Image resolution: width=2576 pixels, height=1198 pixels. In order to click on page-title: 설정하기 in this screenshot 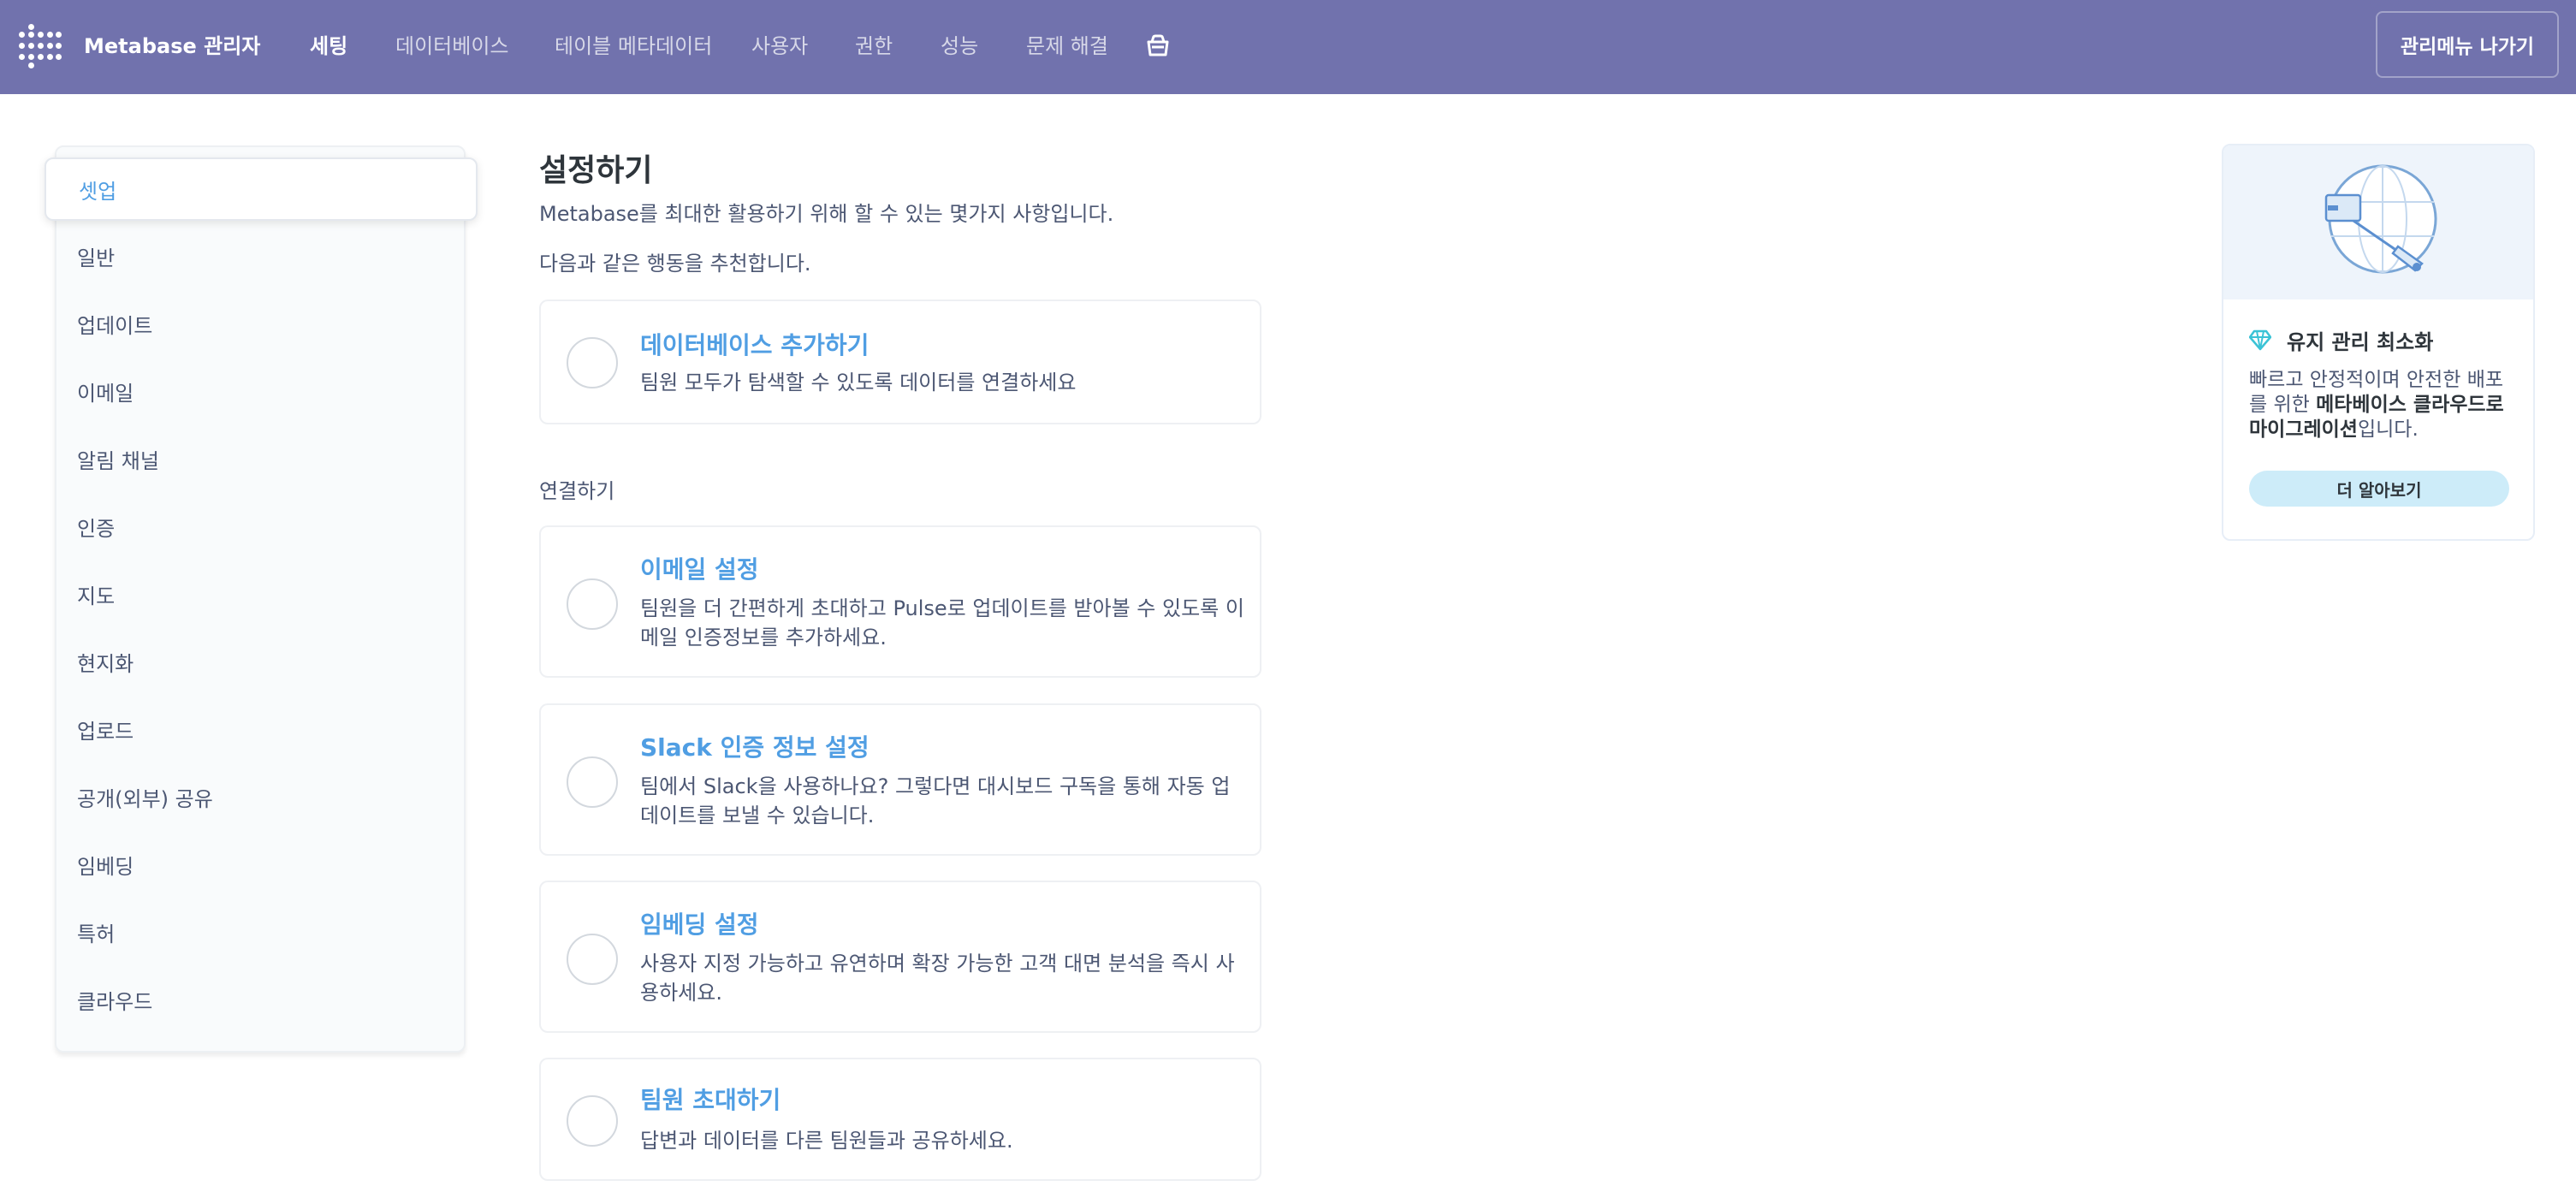, I will do `click(596, 170)`.